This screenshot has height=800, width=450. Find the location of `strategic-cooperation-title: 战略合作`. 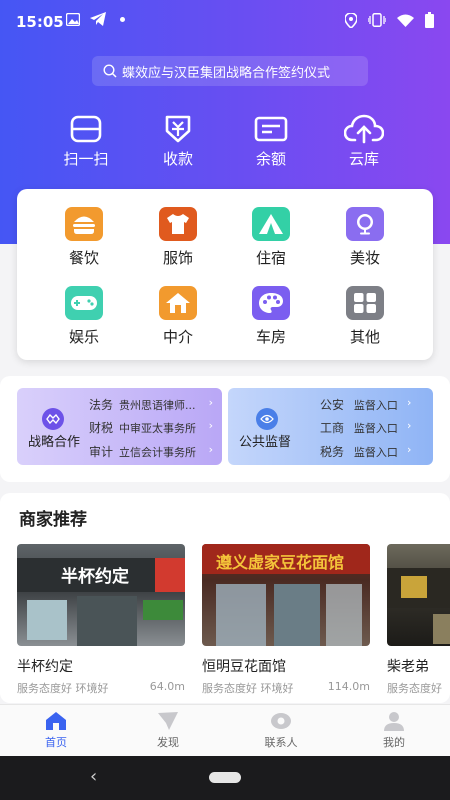

strategic-cooperation-title: 战略合作 is located at coordinates (54, 442).